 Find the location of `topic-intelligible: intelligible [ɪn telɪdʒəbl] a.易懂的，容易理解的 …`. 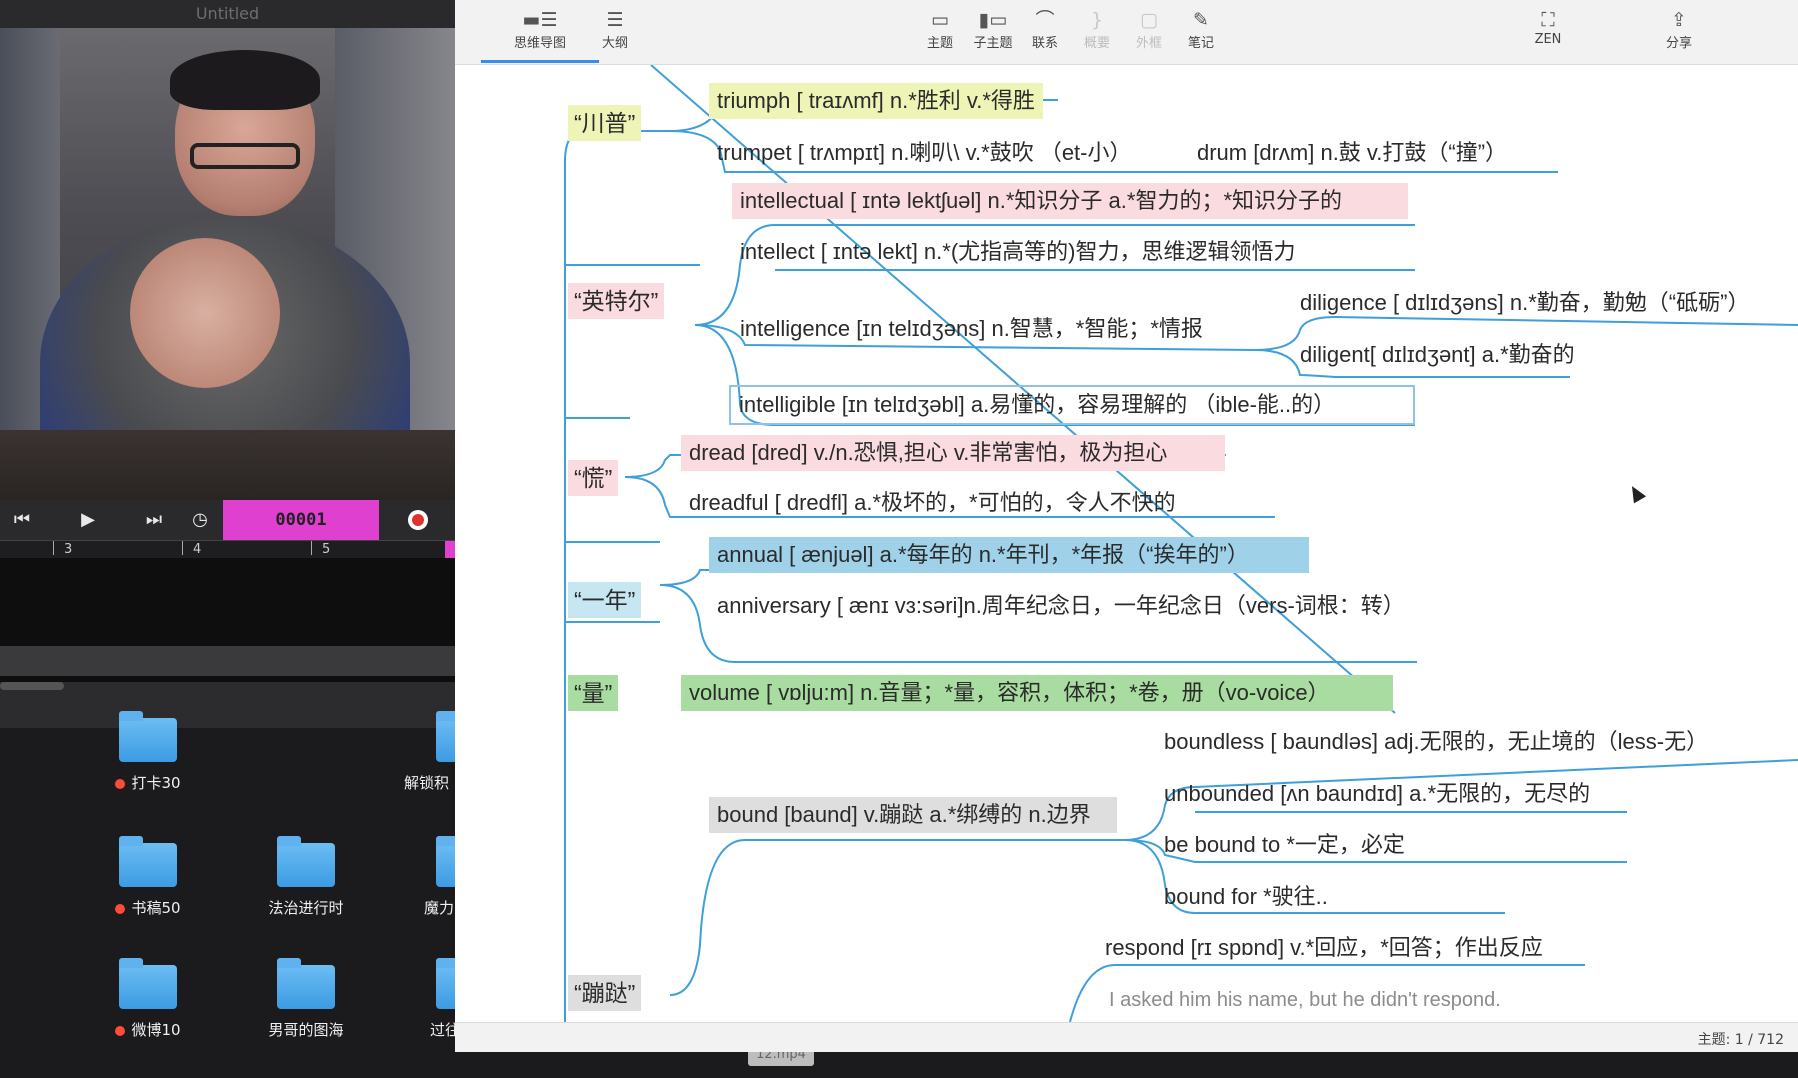

topic-intelligible: intelligible [ɪn telɪdʒəbl] a.易懂的，容易理解的 … is located at coordinates (1072, 405).